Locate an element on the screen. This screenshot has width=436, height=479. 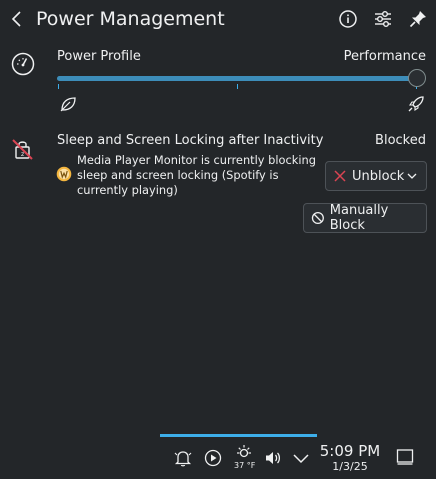
pin-button is located at coordinates (418, 19).